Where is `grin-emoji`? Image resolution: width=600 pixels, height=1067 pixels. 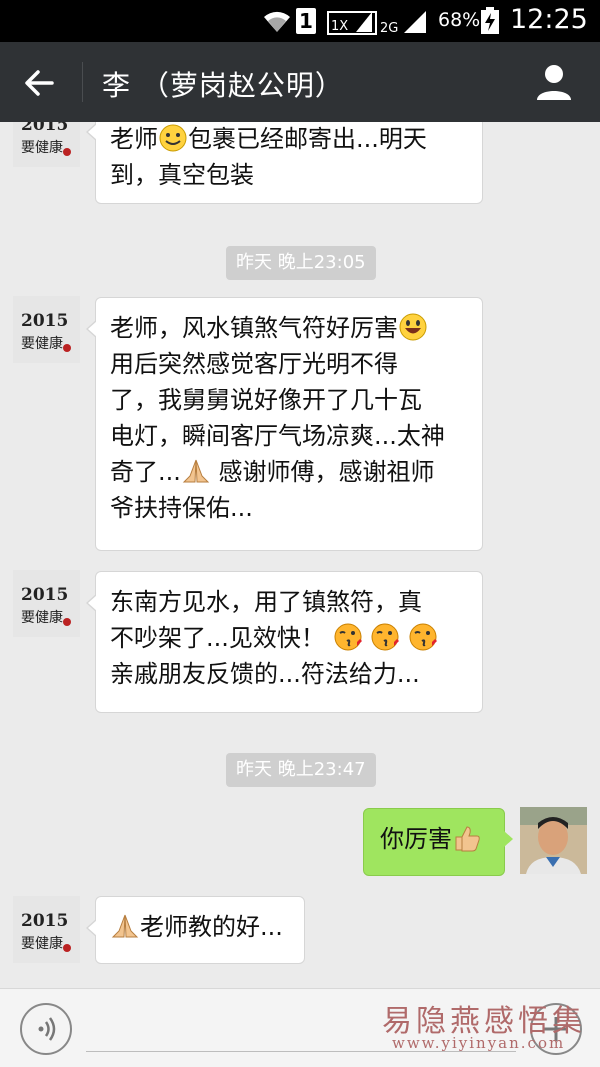 grin-emoji is located at coordinates (413, 327).